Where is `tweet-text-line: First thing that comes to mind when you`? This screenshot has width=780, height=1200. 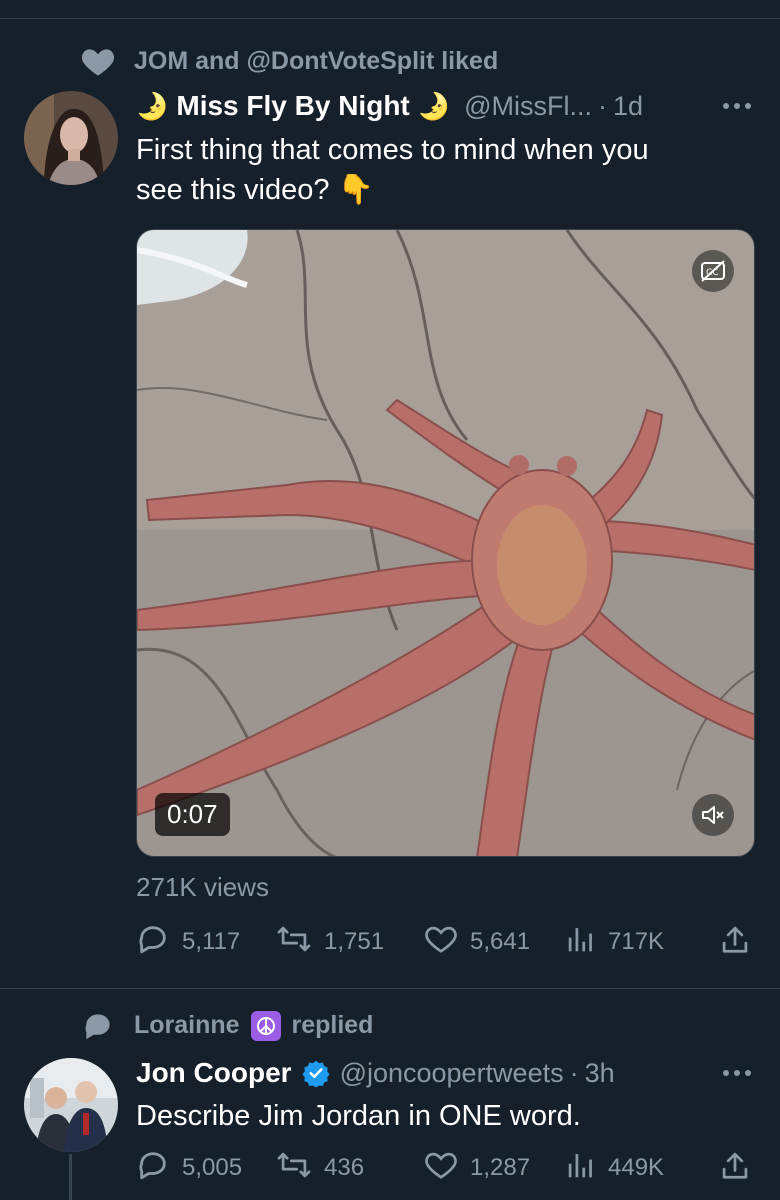 tweet-text-line: First thing that comes to mind when you is located at coordinates (392, 150).